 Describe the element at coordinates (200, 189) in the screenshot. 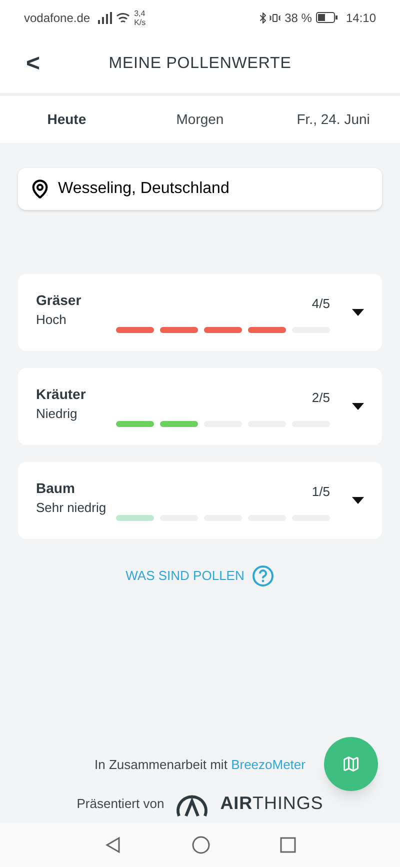

I see `location-field: Wesseling, Deutschland` at that location.